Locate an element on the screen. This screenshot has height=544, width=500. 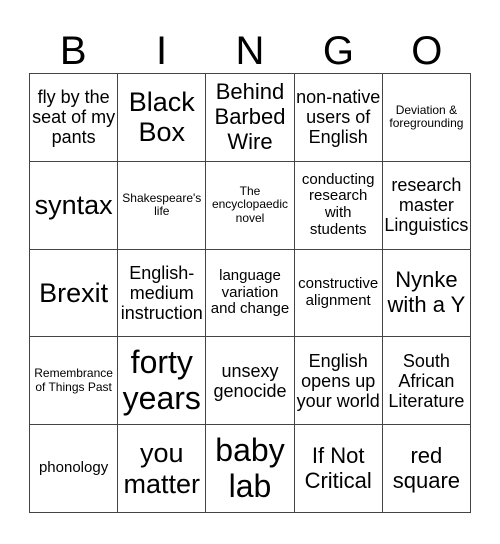
header-letter-b: B is located at coordinates (73, 51).